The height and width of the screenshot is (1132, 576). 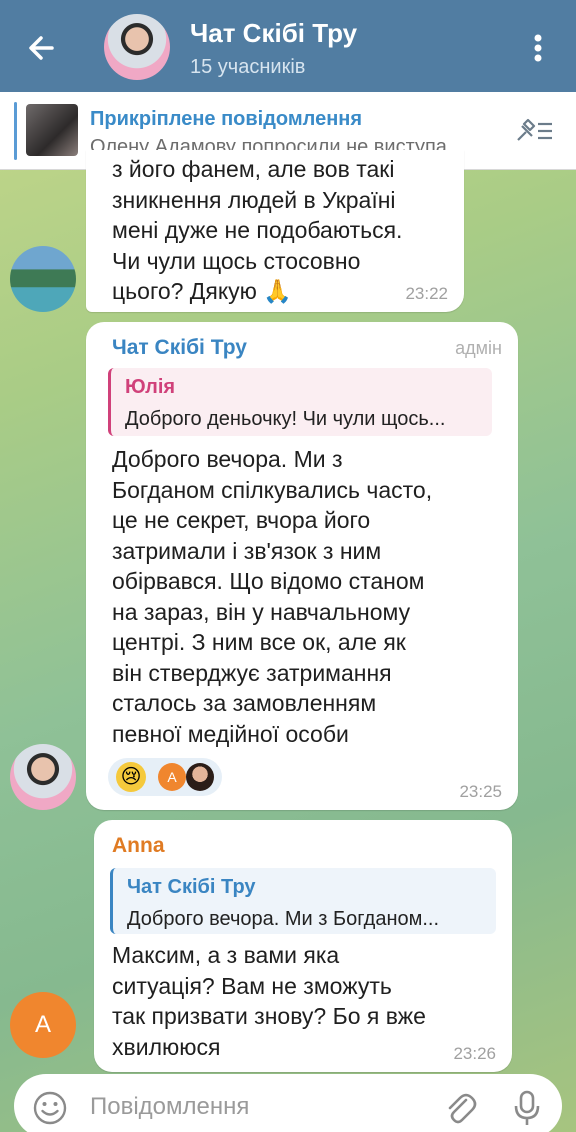 What do you see at coordinates (179, 348) in the screenshot?
I see `sender-name: Чат Скібі Тру` at bounding box center [179, 348].